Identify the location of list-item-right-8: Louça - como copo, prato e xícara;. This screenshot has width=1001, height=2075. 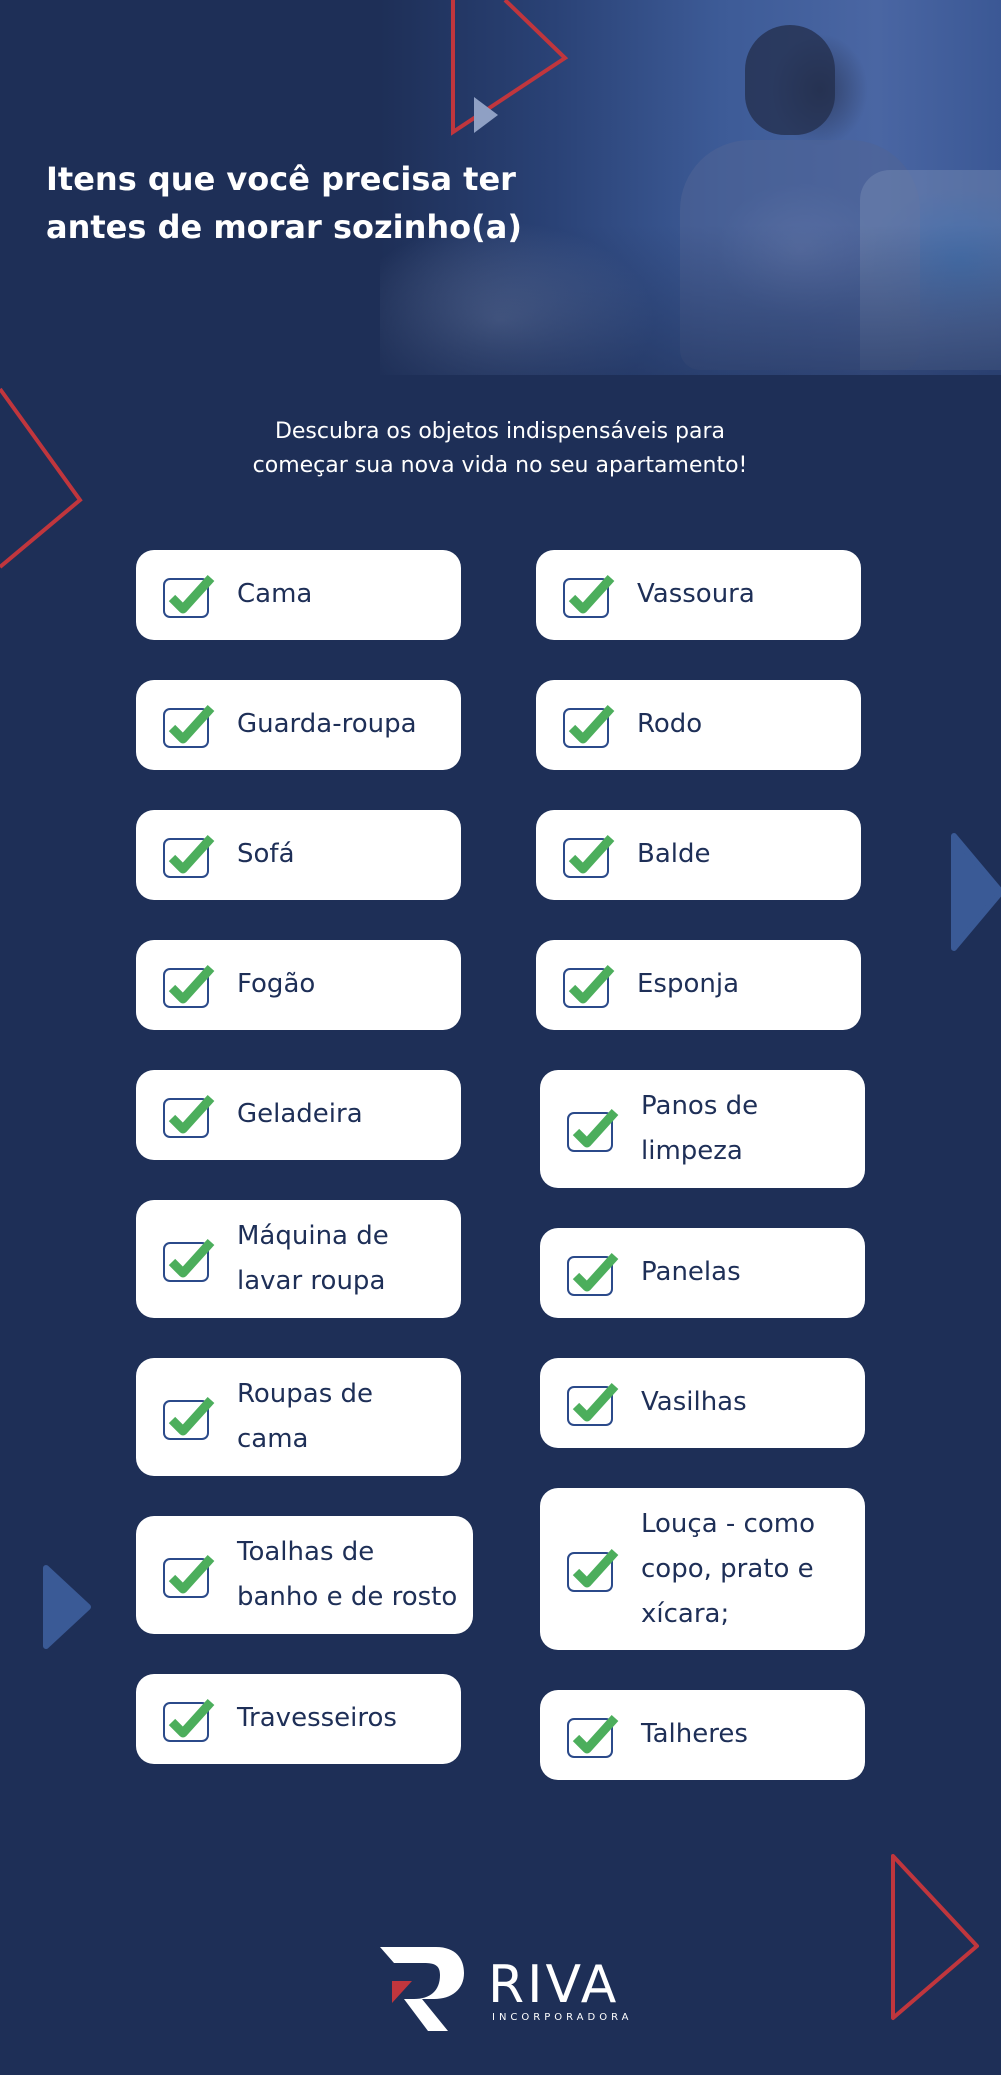
(702, 1569).